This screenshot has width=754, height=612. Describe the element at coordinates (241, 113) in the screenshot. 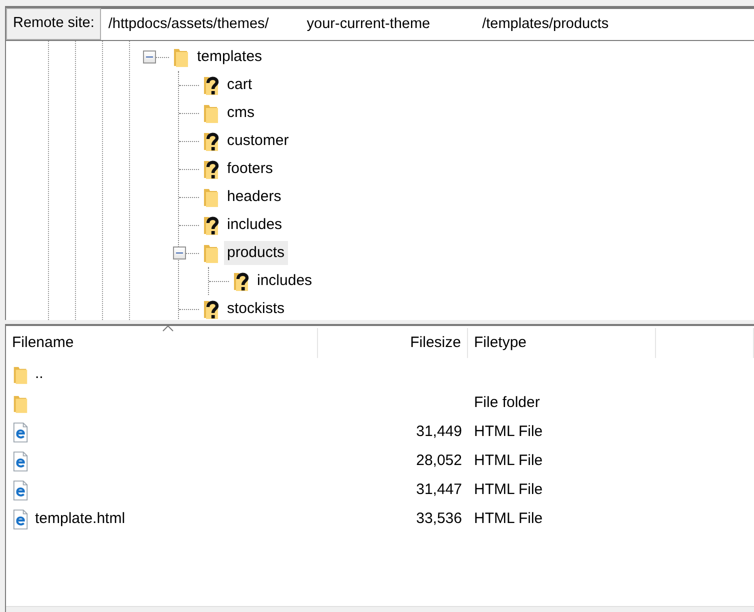

I see `tree-item: cms` at that location.